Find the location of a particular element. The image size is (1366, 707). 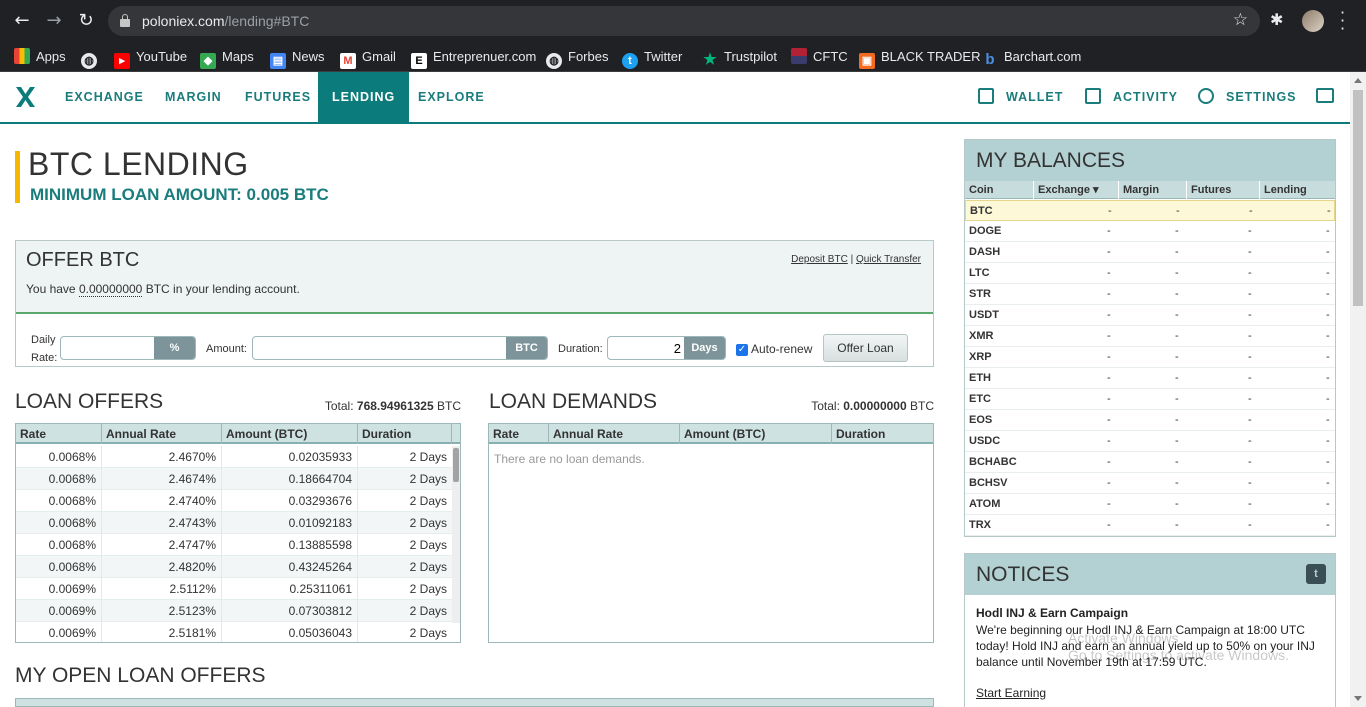

table-row: 0.0069% 2.5181% 0.05036043 2 Days is located at coordinates (234, 632).